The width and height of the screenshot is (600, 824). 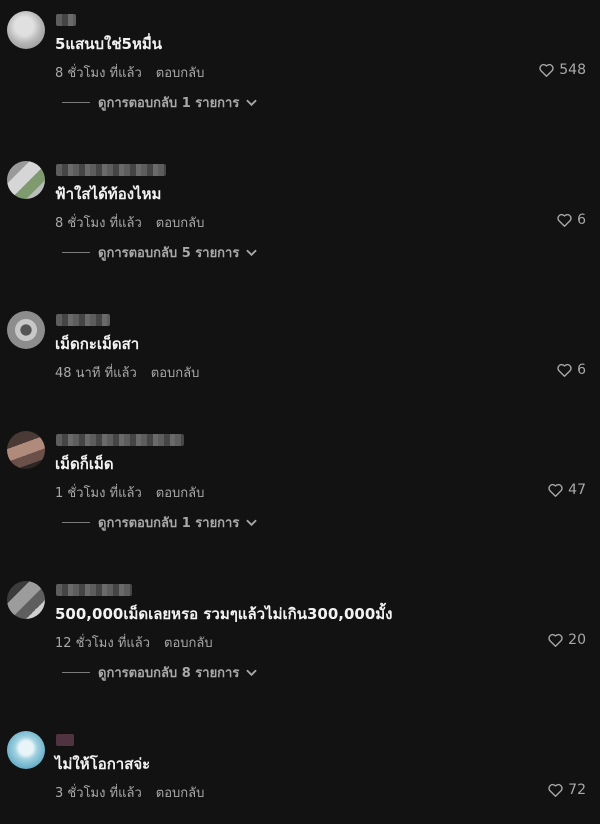 I want to click on like-button: 548, so click(x=562, y=70).